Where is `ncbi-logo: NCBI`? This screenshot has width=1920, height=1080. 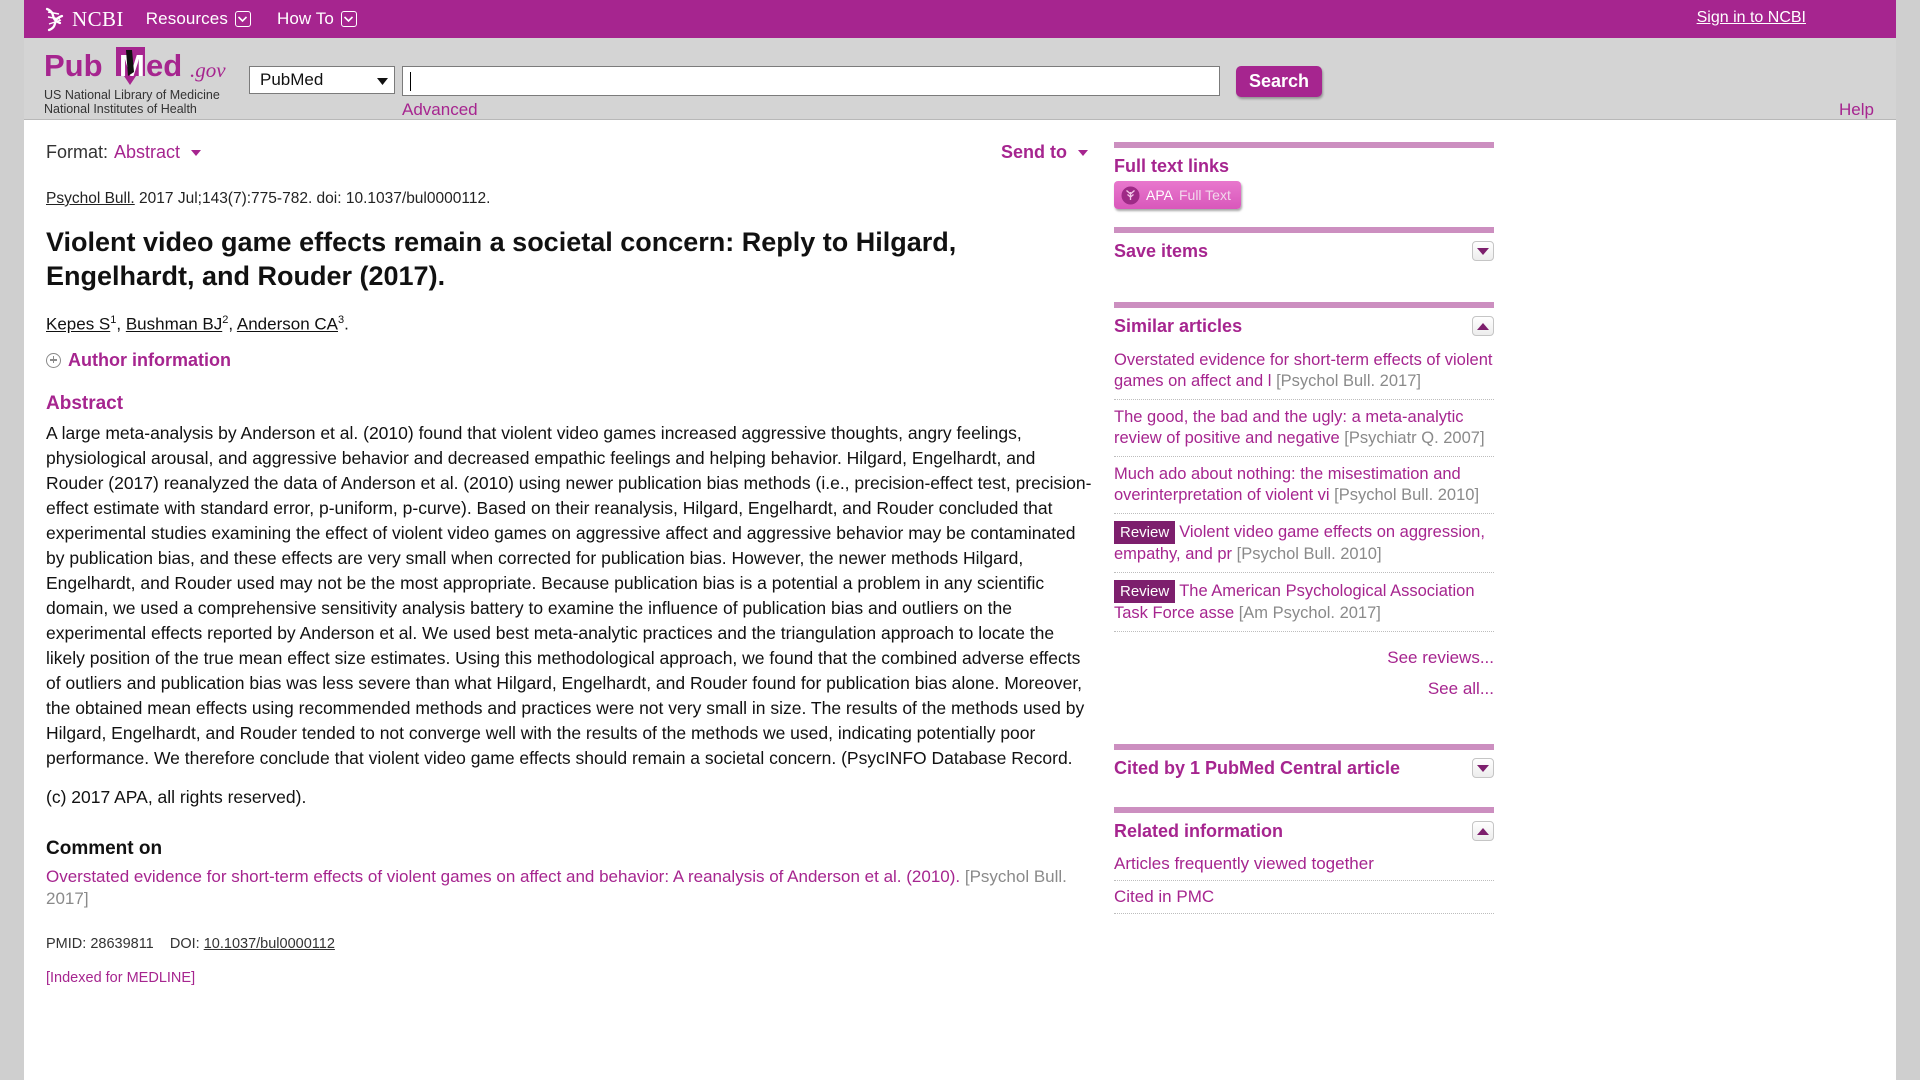
ncbi-logo: NCBI is located at coordinates (84, 19).